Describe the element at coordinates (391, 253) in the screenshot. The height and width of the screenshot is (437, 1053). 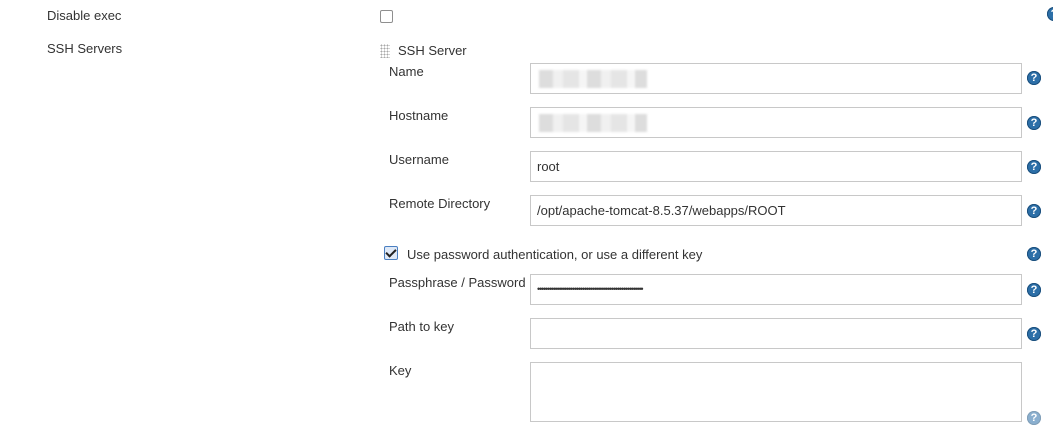
I see `use-password-checkbox` at that location.